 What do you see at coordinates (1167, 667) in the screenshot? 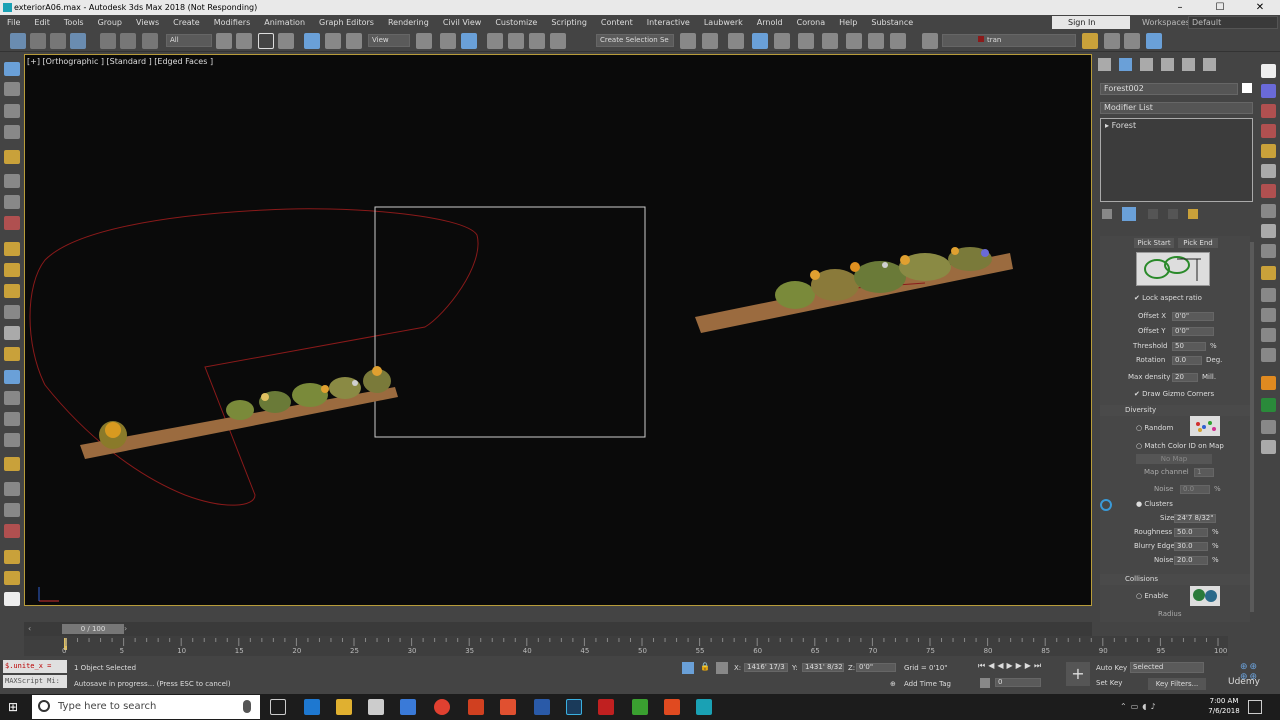
I see `key-mode-dropdown: Selected` at bounding box center [1167, 667].